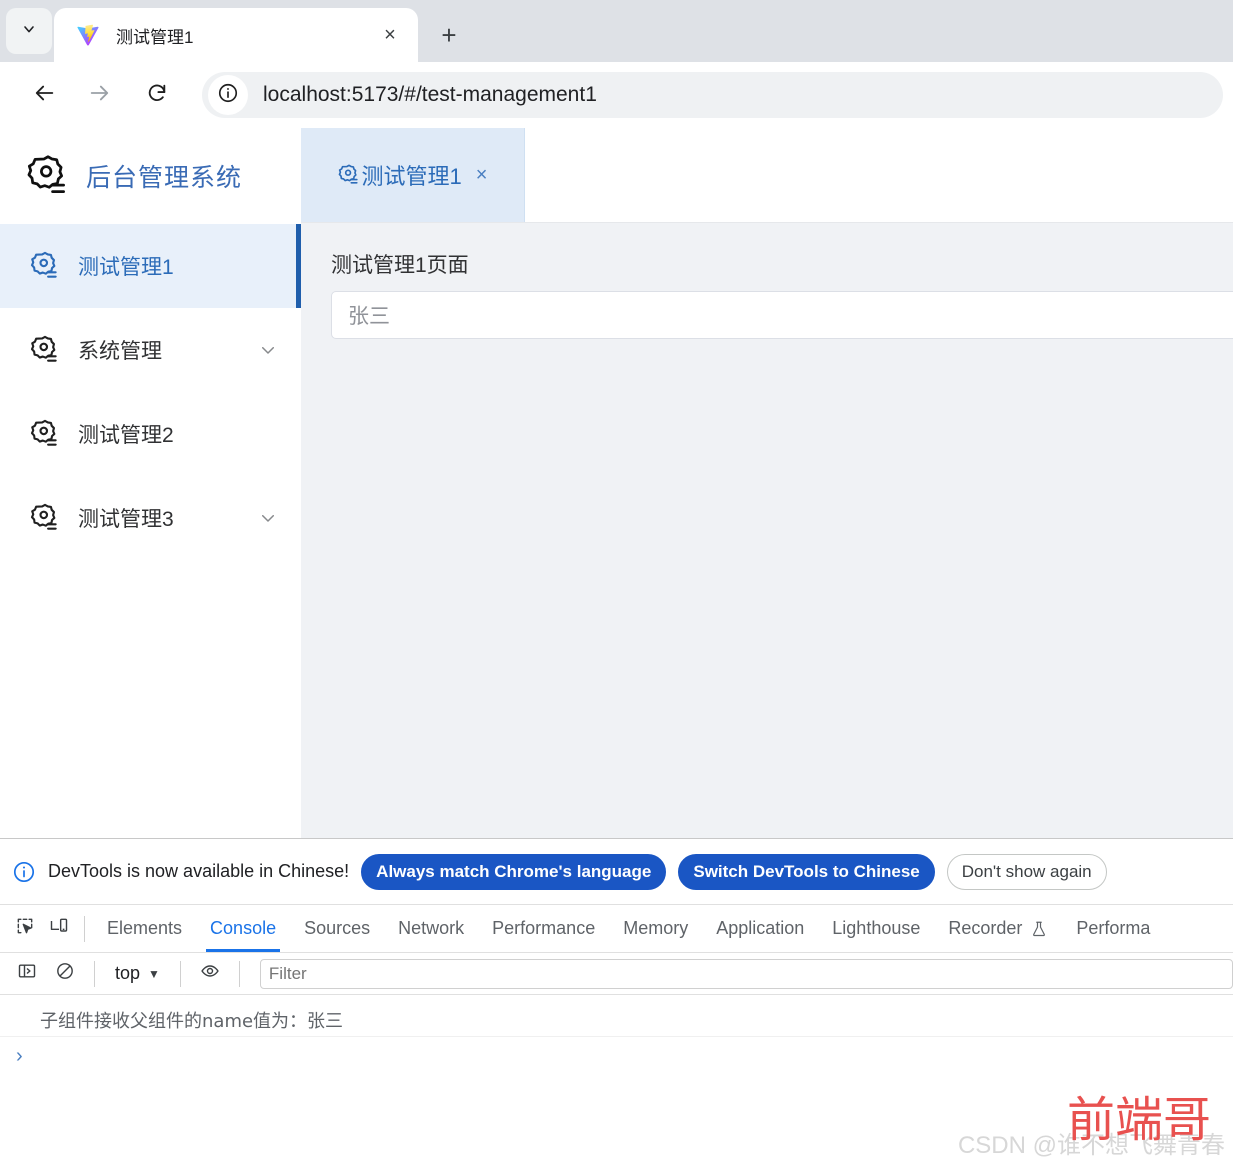 The image size is (1233, 1170). What do you see at coordinates (712, 95) in the screenshot?
I see `address-bar: localhost:5173/#/test-management1` at bounding box center [712, 95].